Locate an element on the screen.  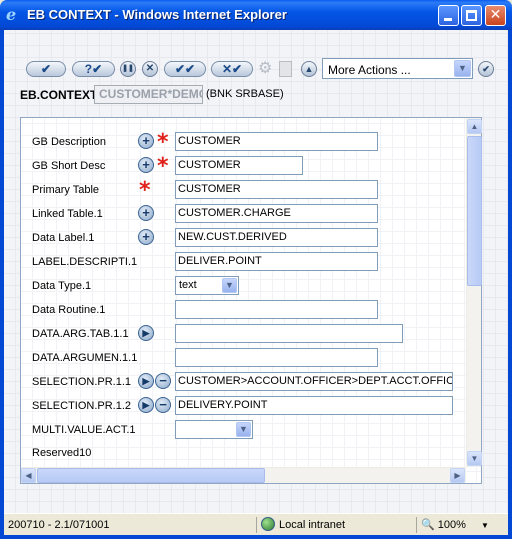
data-type-value: text is located at coordinates (188, 285).